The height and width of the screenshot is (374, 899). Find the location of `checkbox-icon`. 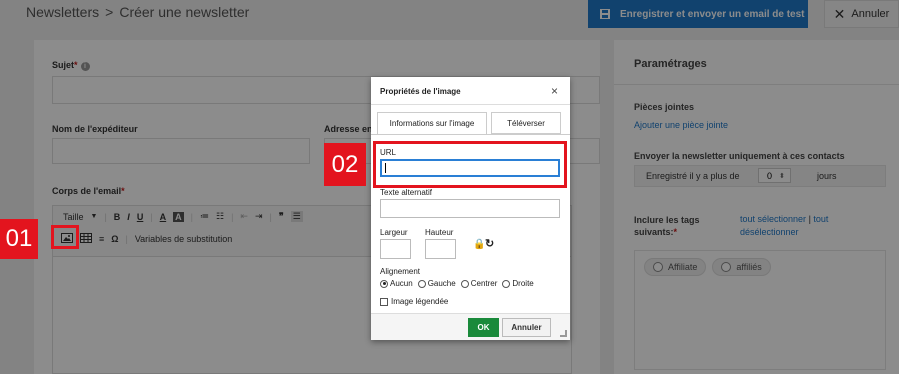

checkbox-icon is located at coordinates (384, 301).